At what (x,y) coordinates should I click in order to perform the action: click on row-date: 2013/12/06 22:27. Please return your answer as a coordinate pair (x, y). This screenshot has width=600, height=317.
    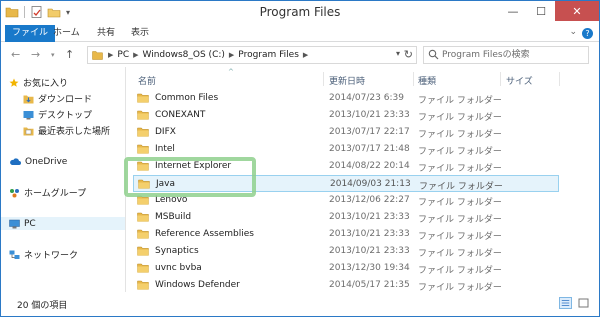
    Looking at the image, I should click on (369, 200).